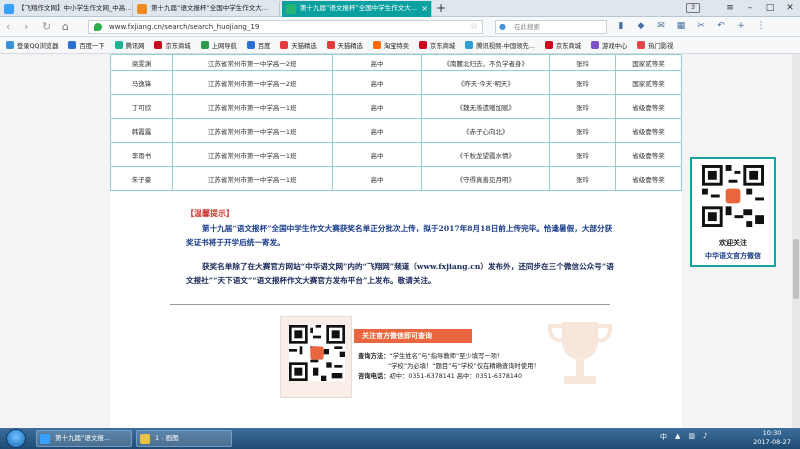 The image size is (800, 449). I want to click on bookmark-item: 上网导航, so click(218, 45).